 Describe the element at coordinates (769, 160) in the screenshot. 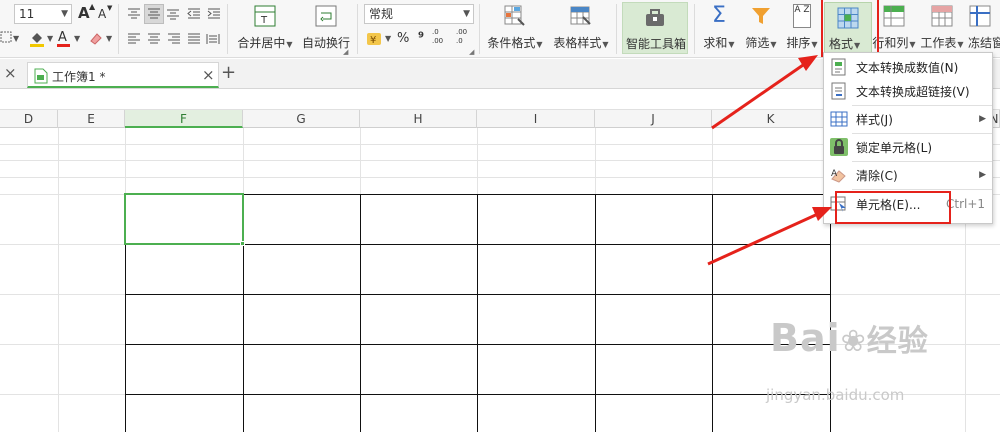

I see `annotation-arrows` at that location.